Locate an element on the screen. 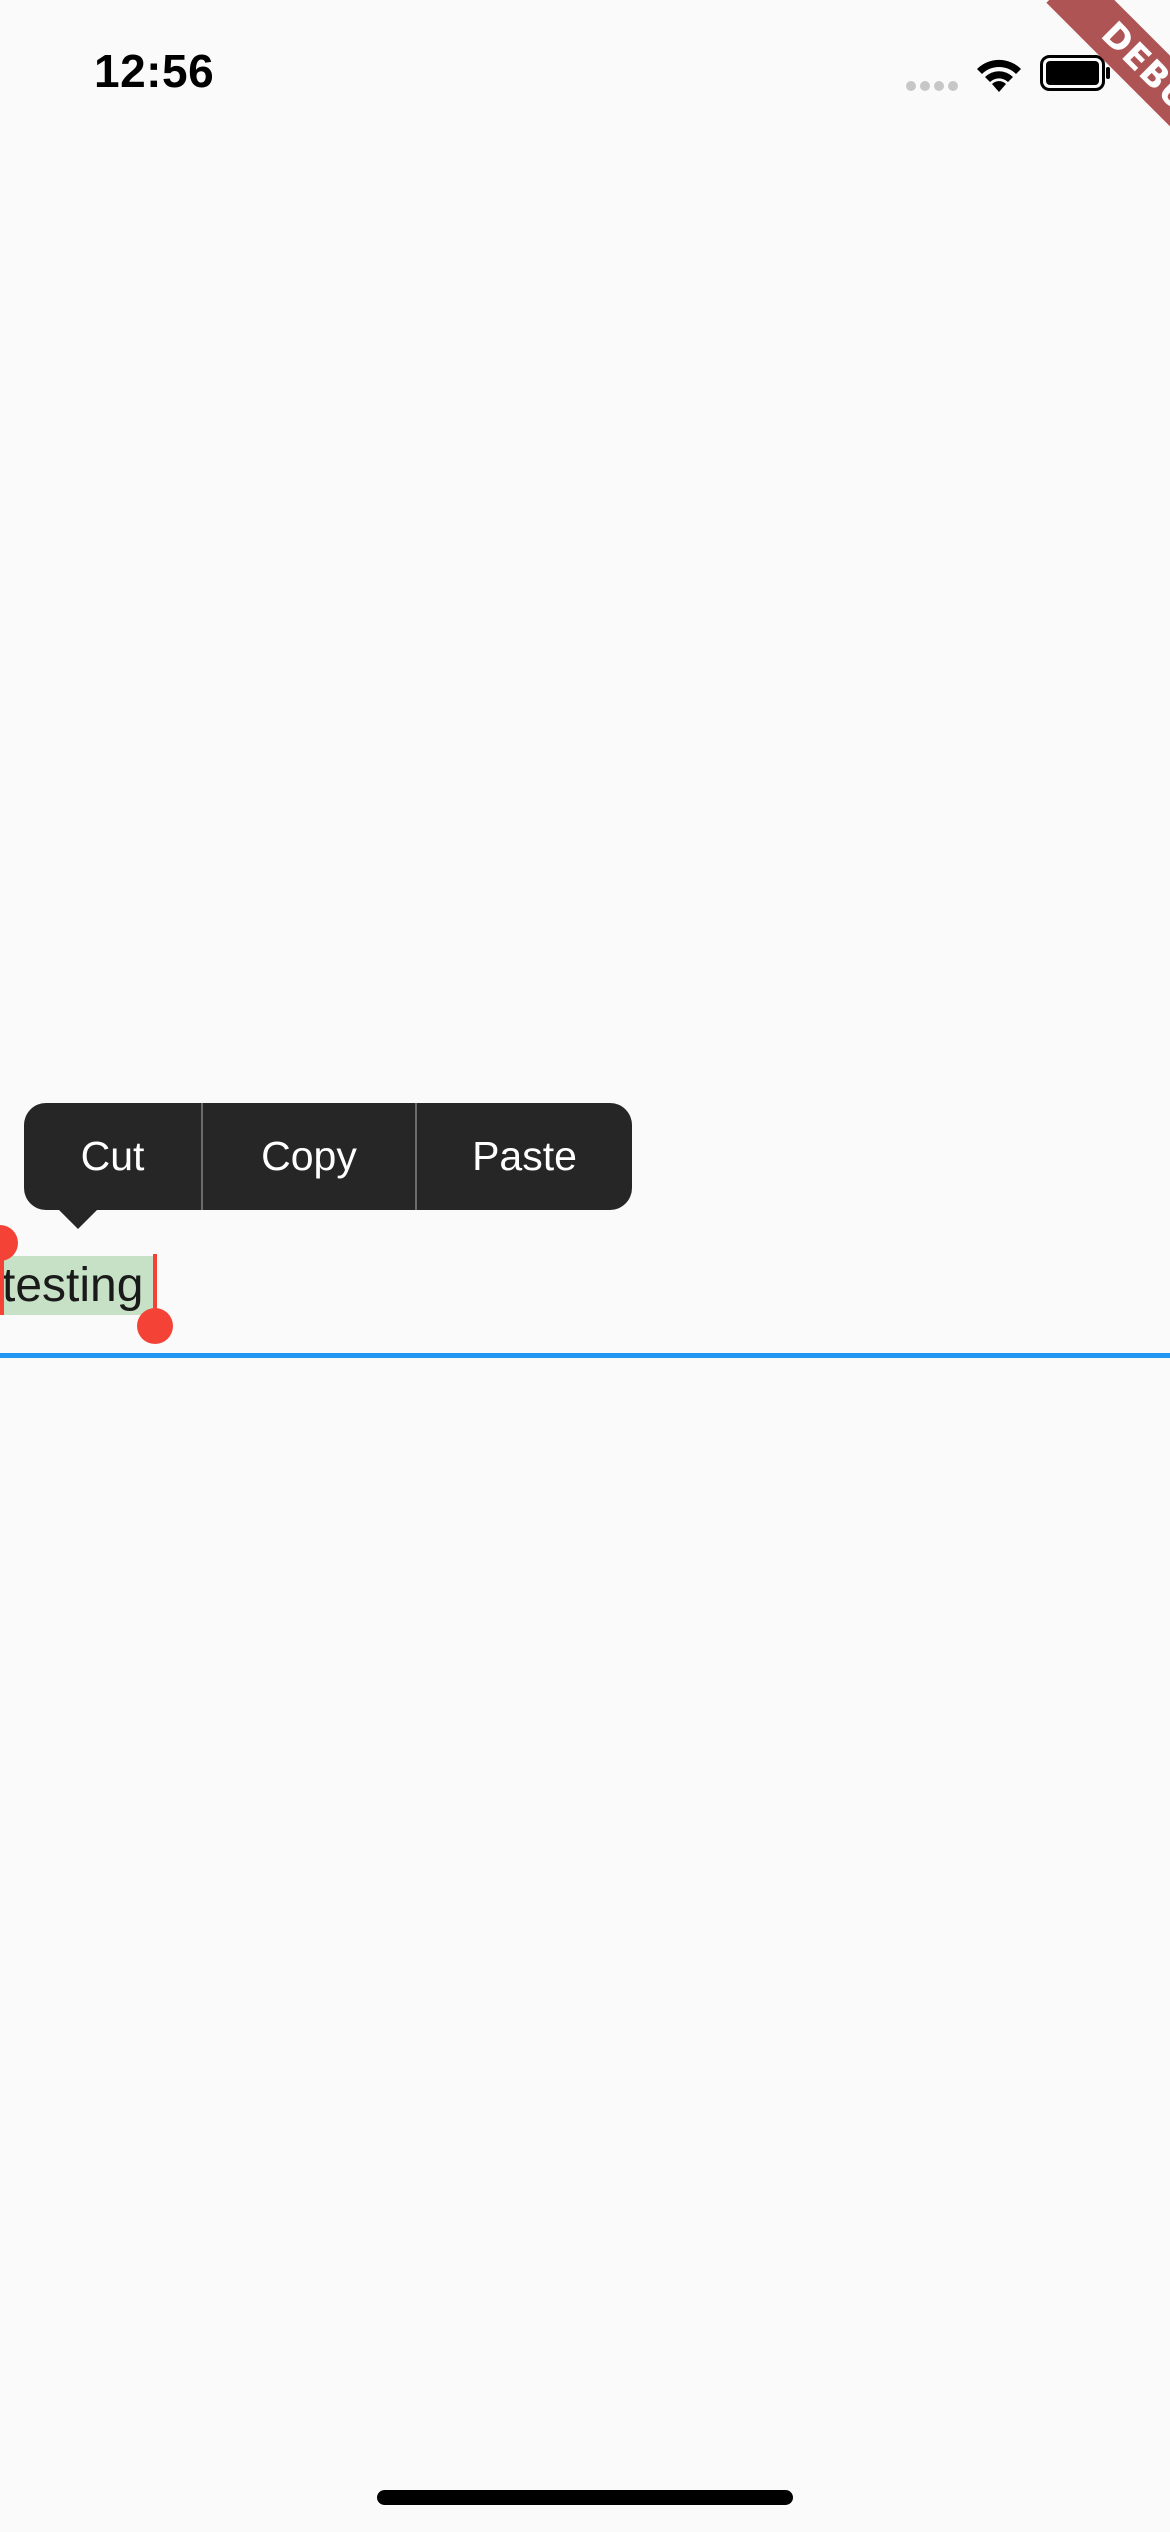 The width and height of the screenshot is (1170, 2532). home-indicator is located at coordinates (585, 2497).